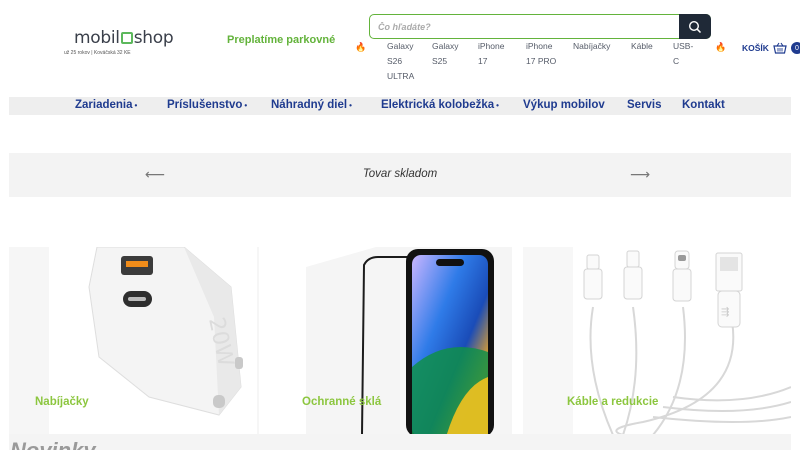  Describe the element at coordinates (591, 46) in the screenshot. I see `quick-link-chargers: Nabíjačky` at that location.